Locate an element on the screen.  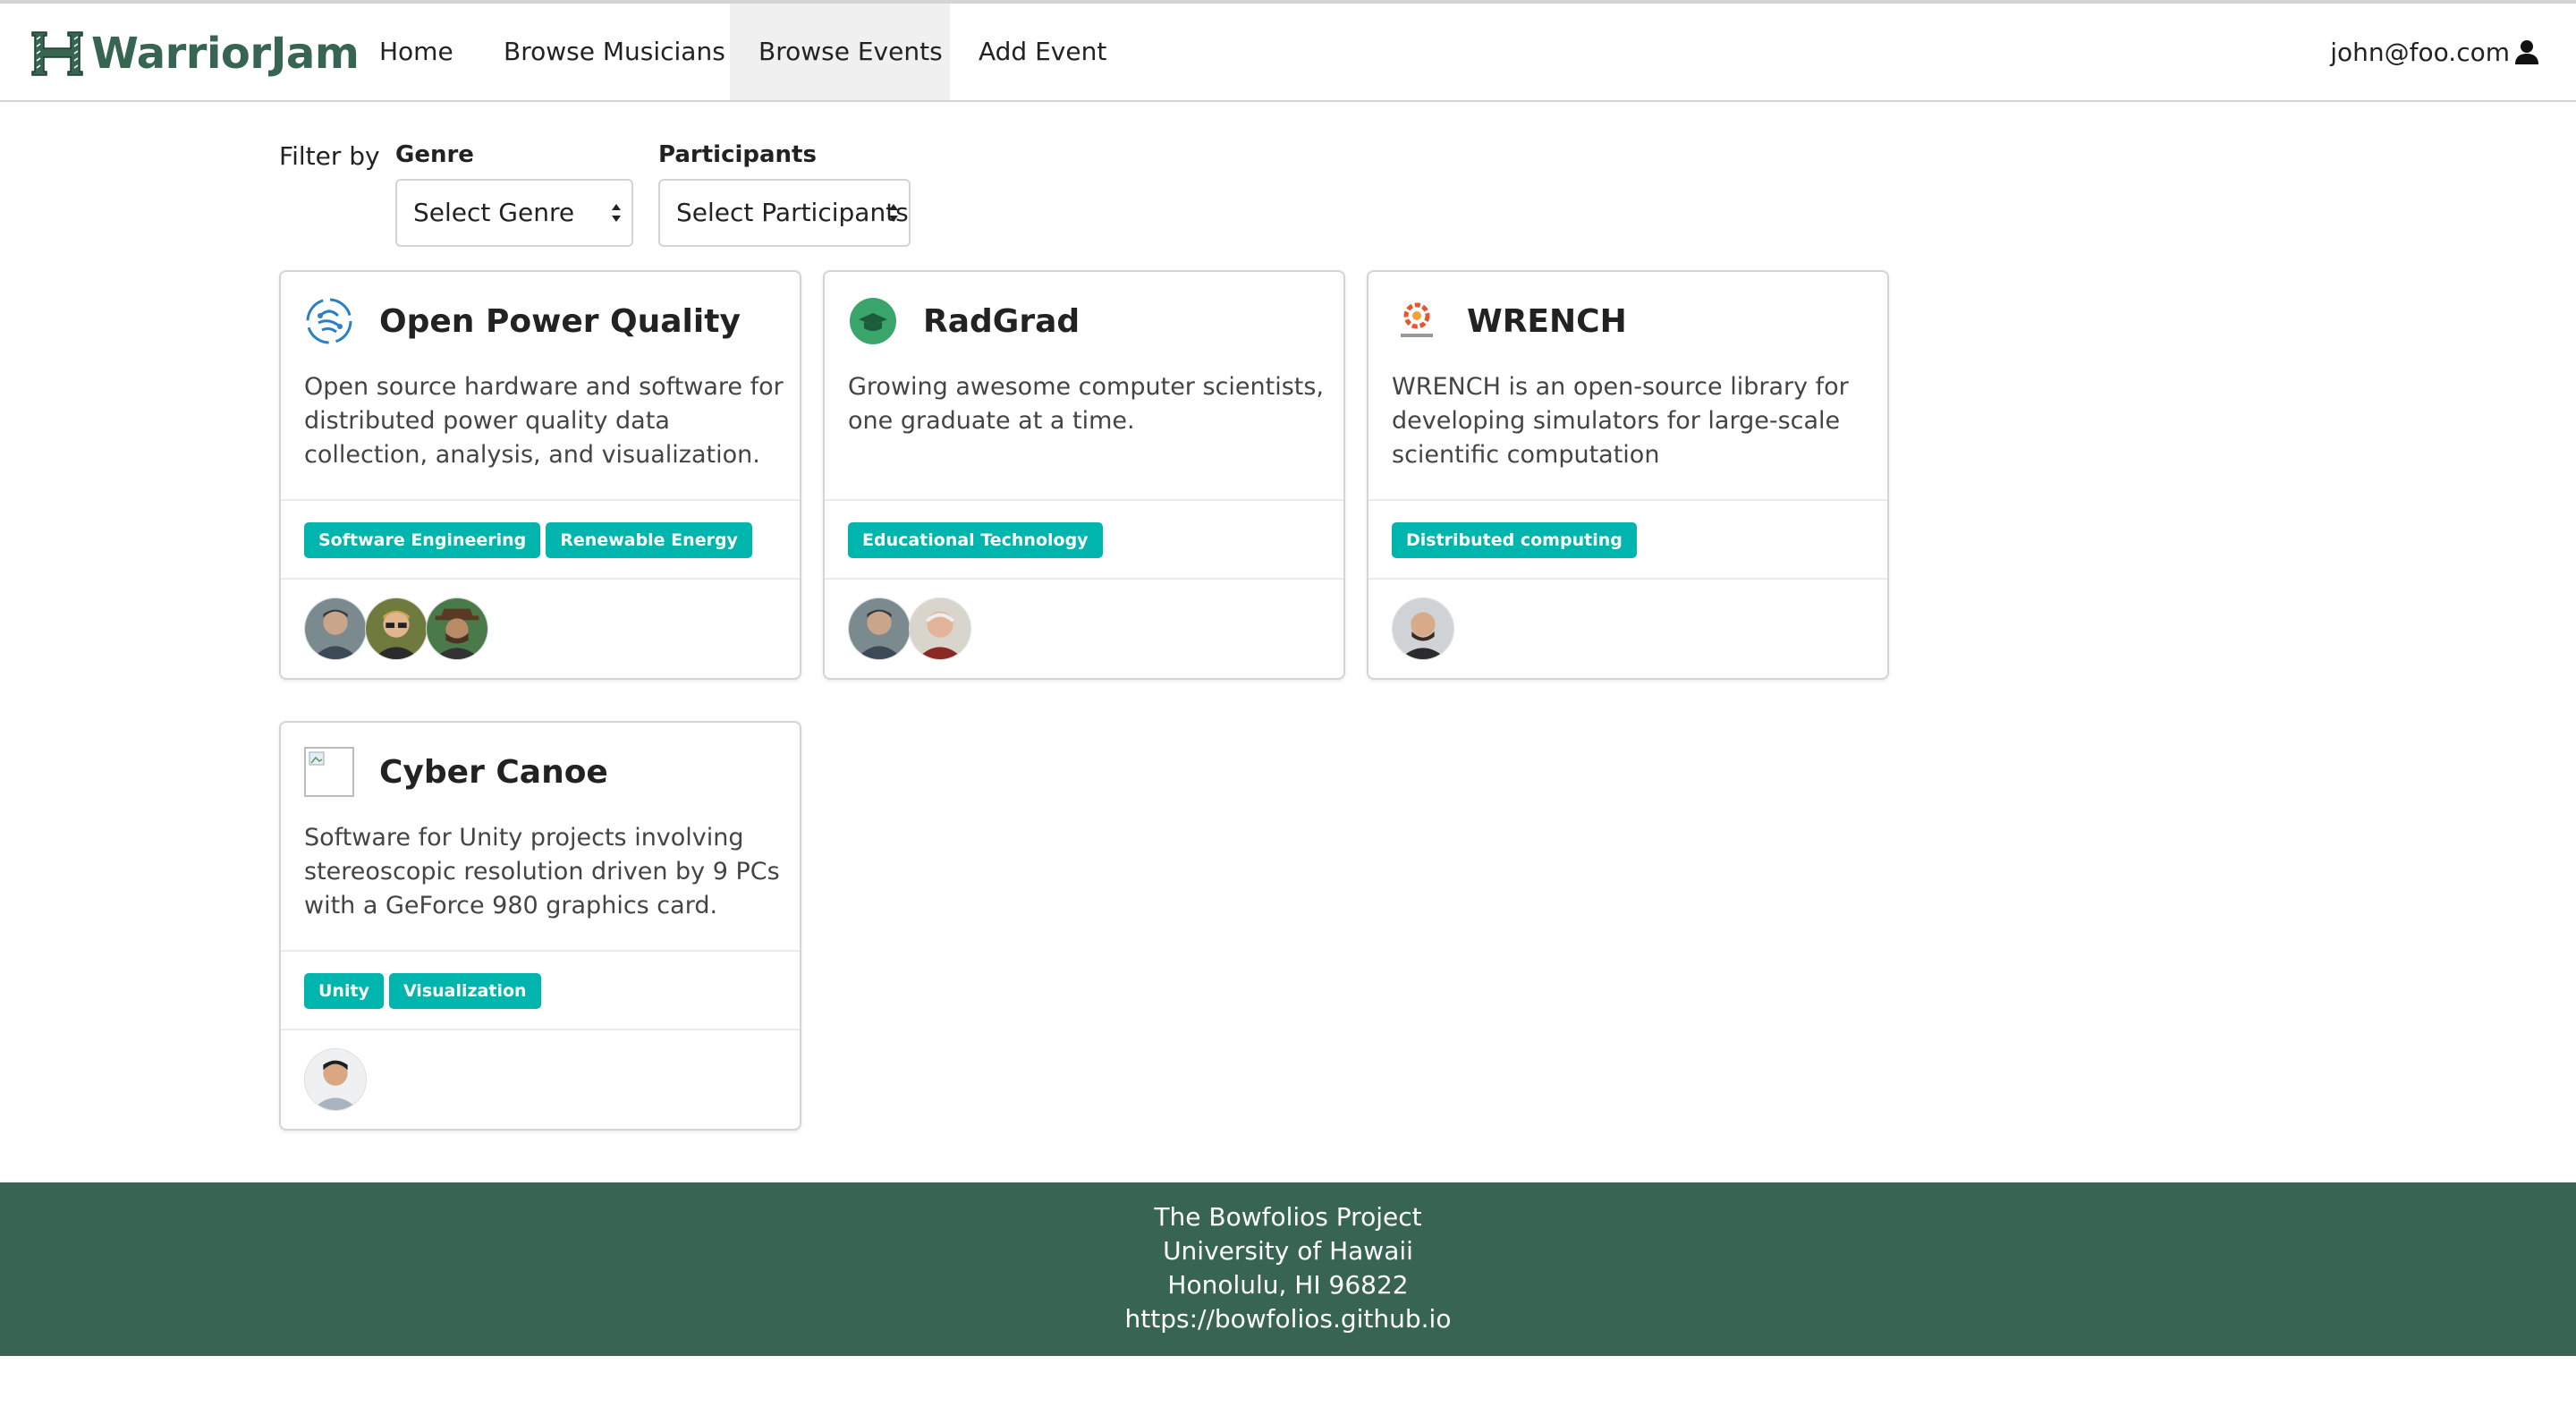
opq-logo-icon is located at coordinates (329, 321).